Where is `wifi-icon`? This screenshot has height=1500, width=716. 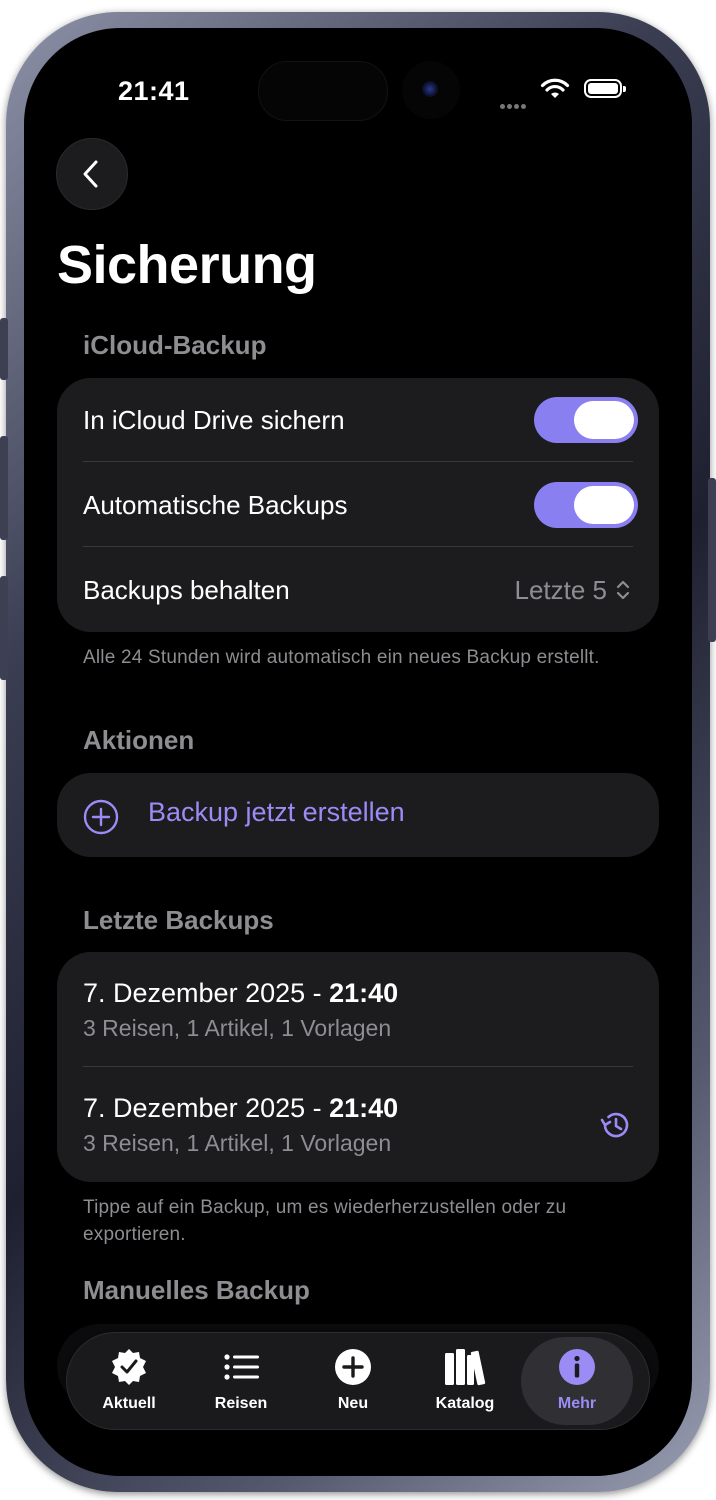 wifi-icon is located at coordinates (555, 88).